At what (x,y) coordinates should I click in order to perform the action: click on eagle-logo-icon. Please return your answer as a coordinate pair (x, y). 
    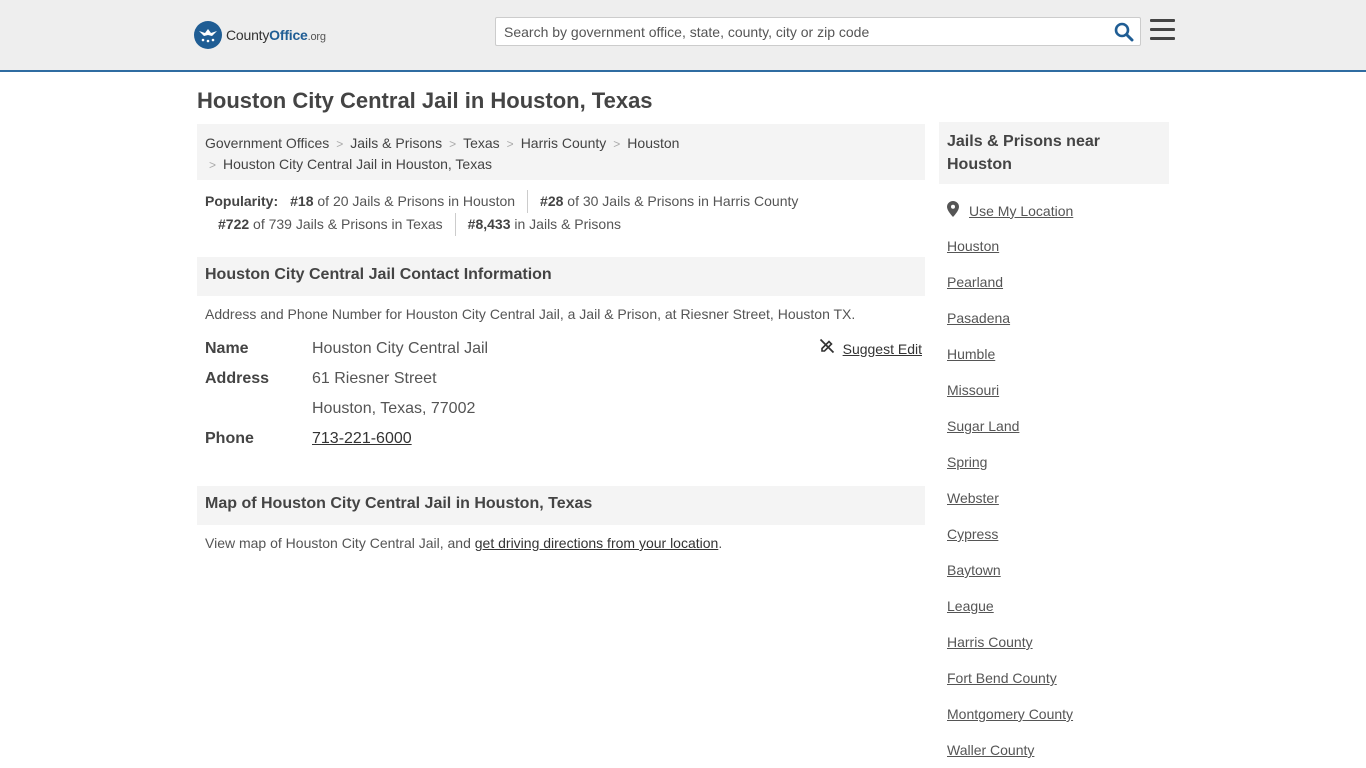
    Looking at the image, I should click on (208, 35).